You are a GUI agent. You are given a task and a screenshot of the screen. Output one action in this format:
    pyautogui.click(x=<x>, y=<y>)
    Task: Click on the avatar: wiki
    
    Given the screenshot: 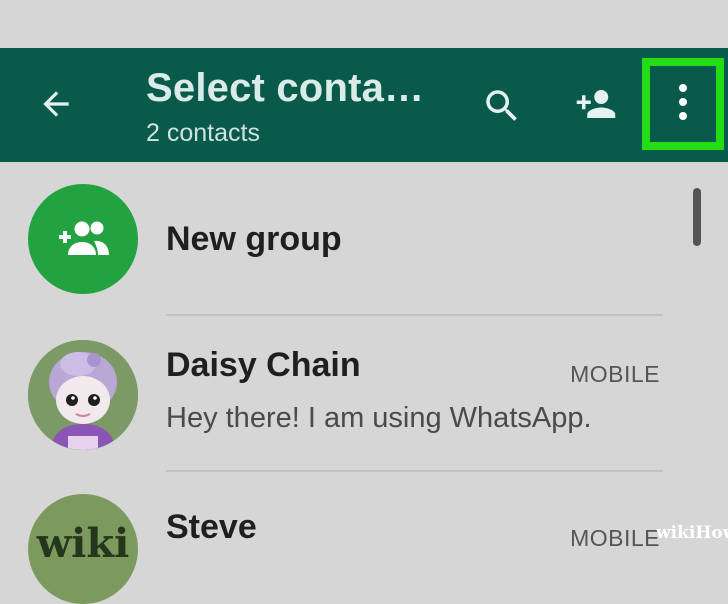 What is the action you would take?
    pyautogui.click(x=83, y=549)
    